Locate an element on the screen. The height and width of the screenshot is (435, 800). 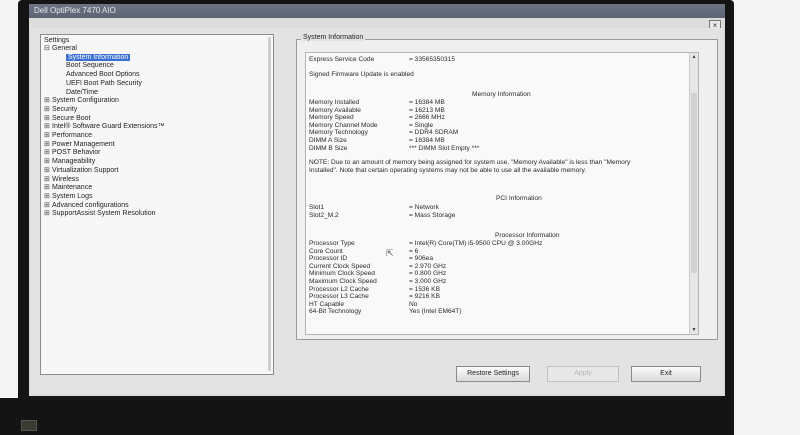
scroll-up-icon: ▲ is located at coordinates (694, 57).